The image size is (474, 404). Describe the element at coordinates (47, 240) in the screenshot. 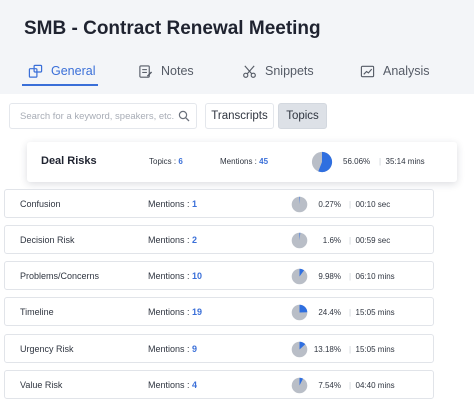

I see `topic-name: Decision Risk` at that location.